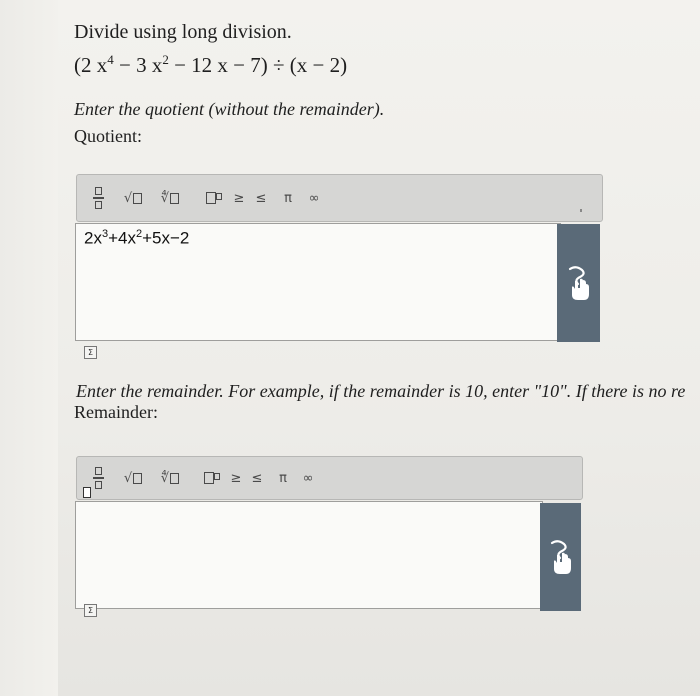 The width and height of the screenshot is (700, 696). Describe the element at coordinates (183, 32) in the screenshot. I see `problem-instruction: Divide using long division.` at that location.